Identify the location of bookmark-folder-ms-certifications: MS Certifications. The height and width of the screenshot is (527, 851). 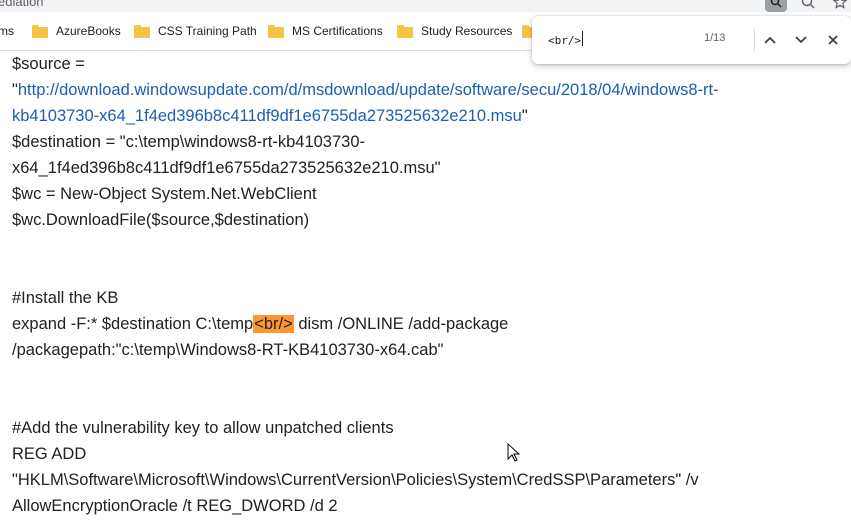
(325, 31).